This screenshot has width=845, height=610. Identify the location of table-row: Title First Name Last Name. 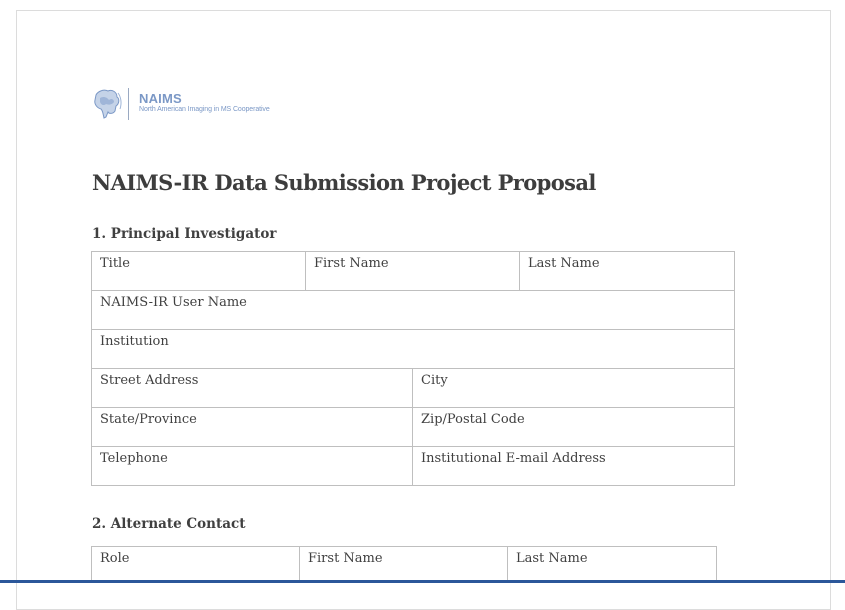
(413, 271).